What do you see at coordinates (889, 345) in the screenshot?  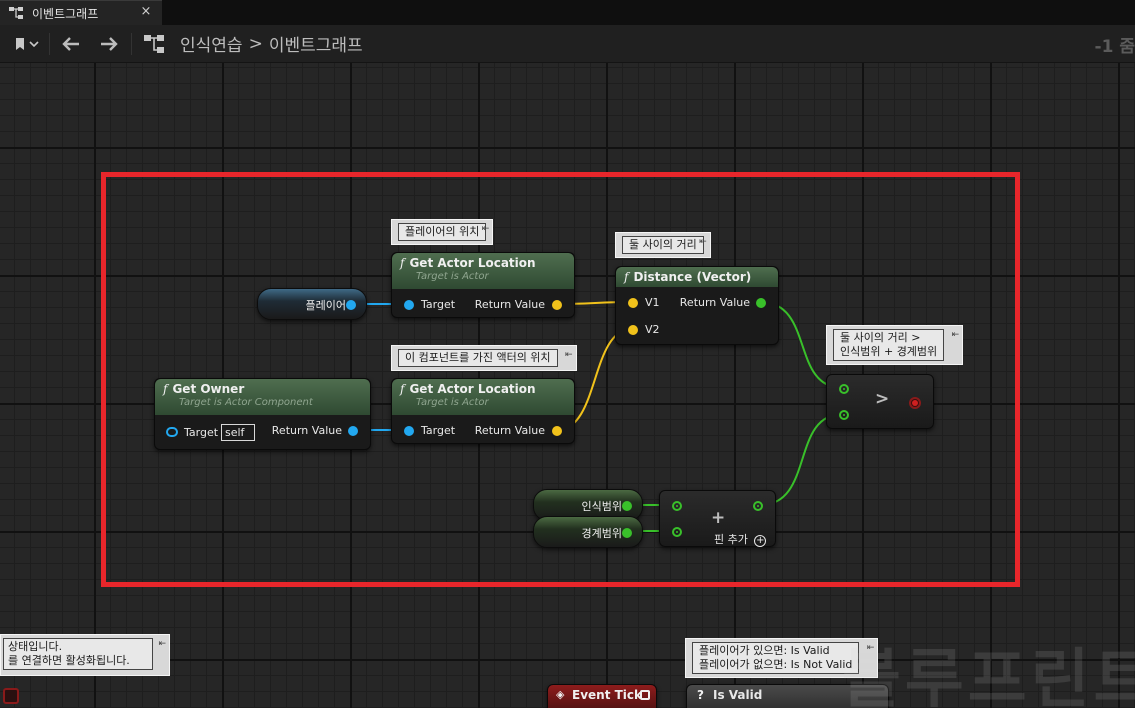 I see `comment-text: 둘 사이의 거리 > 인식범위 + 경계범위` at bounding box center [889, 345].